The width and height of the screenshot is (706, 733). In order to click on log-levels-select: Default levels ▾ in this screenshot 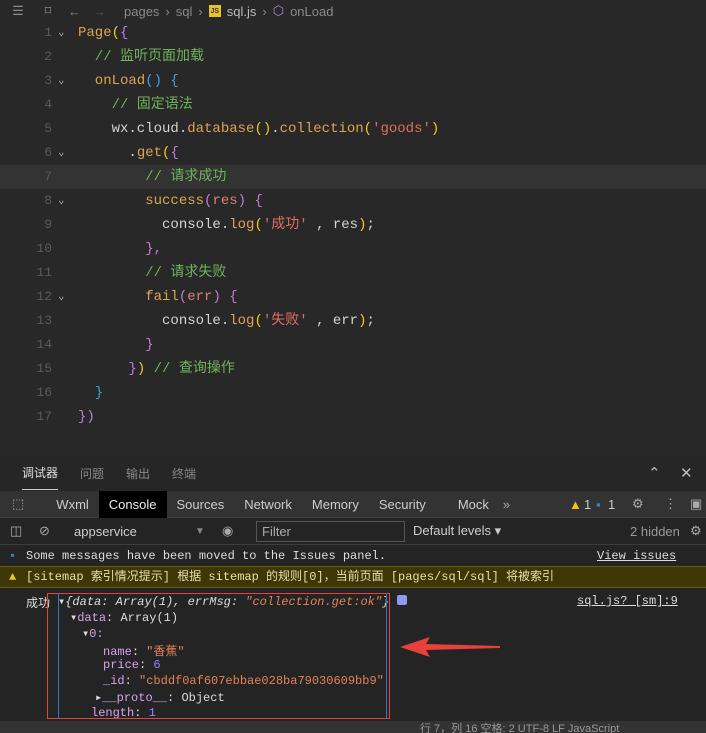, I will do `click(457, 531)`.